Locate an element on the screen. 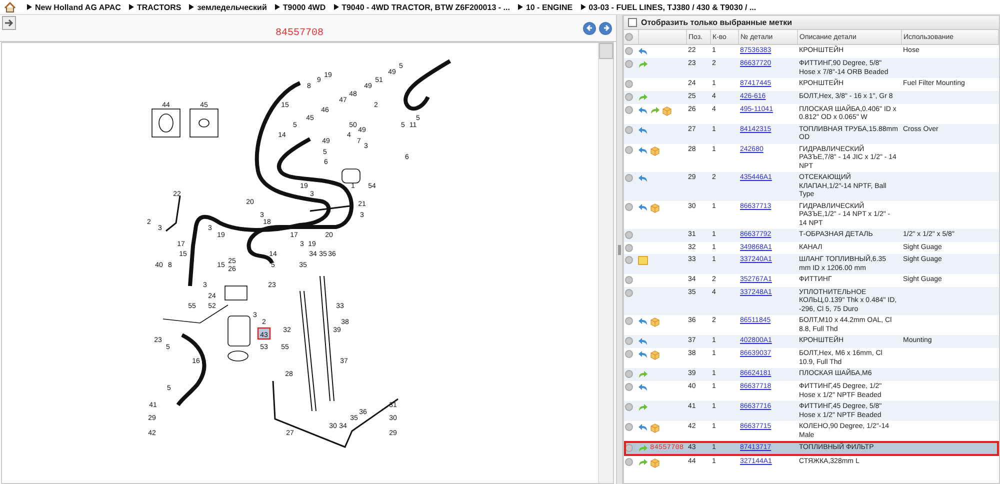 The height and width of the screenshot is (484, 1000). breadcrumb-link: TRACTORS is located at coordinates (159, 7).